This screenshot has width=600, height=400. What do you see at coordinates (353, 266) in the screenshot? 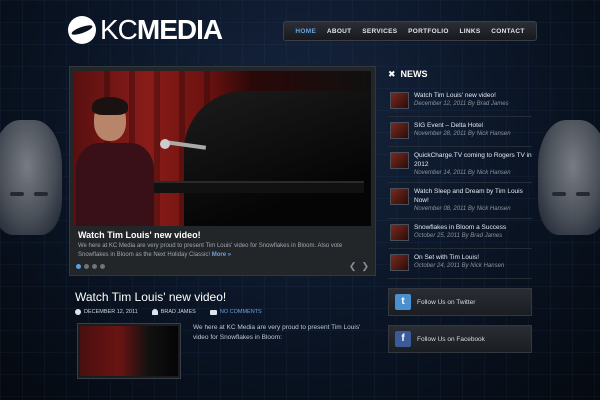
I see `chevron-left-icon: ❮` at bounding box center [353, 266].